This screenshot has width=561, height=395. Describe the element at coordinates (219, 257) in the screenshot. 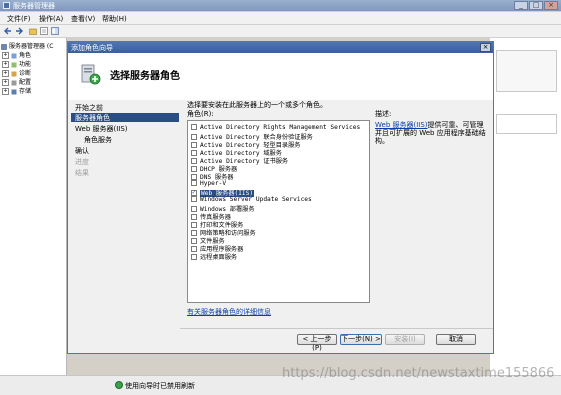

I see `role-label: 远程桌面服务` at that location.